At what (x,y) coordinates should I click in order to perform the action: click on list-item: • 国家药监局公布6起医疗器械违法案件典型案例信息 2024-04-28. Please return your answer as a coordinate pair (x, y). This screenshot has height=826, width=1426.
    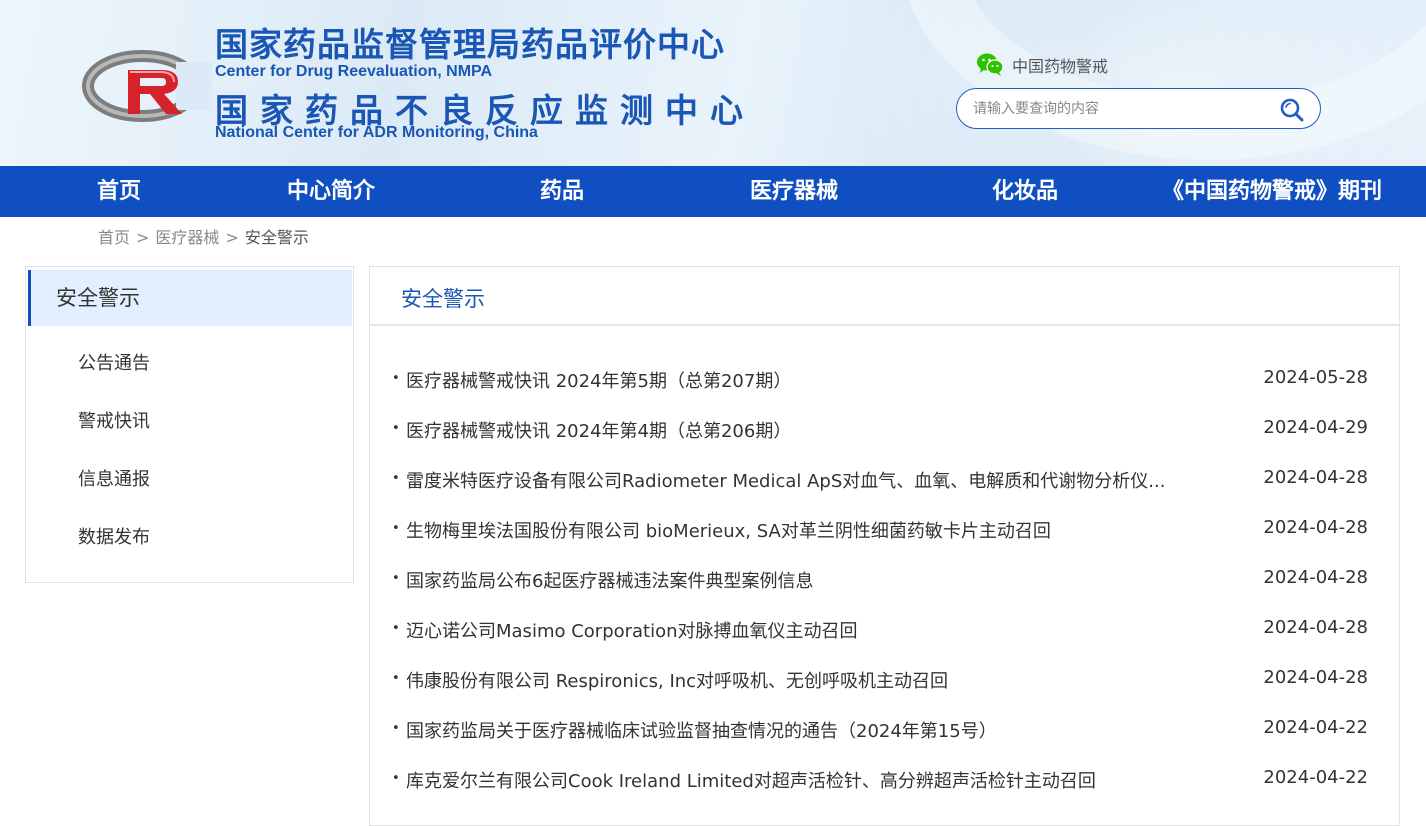
    Looking at the image, I should click on (882, 582).